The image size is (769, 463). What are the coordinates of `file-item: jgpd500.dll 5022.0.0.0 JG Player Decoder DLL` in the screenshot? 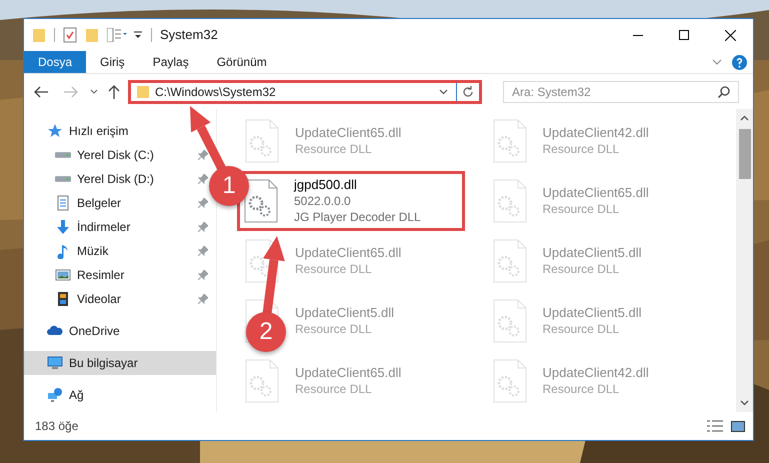 It's located at (351, 201).